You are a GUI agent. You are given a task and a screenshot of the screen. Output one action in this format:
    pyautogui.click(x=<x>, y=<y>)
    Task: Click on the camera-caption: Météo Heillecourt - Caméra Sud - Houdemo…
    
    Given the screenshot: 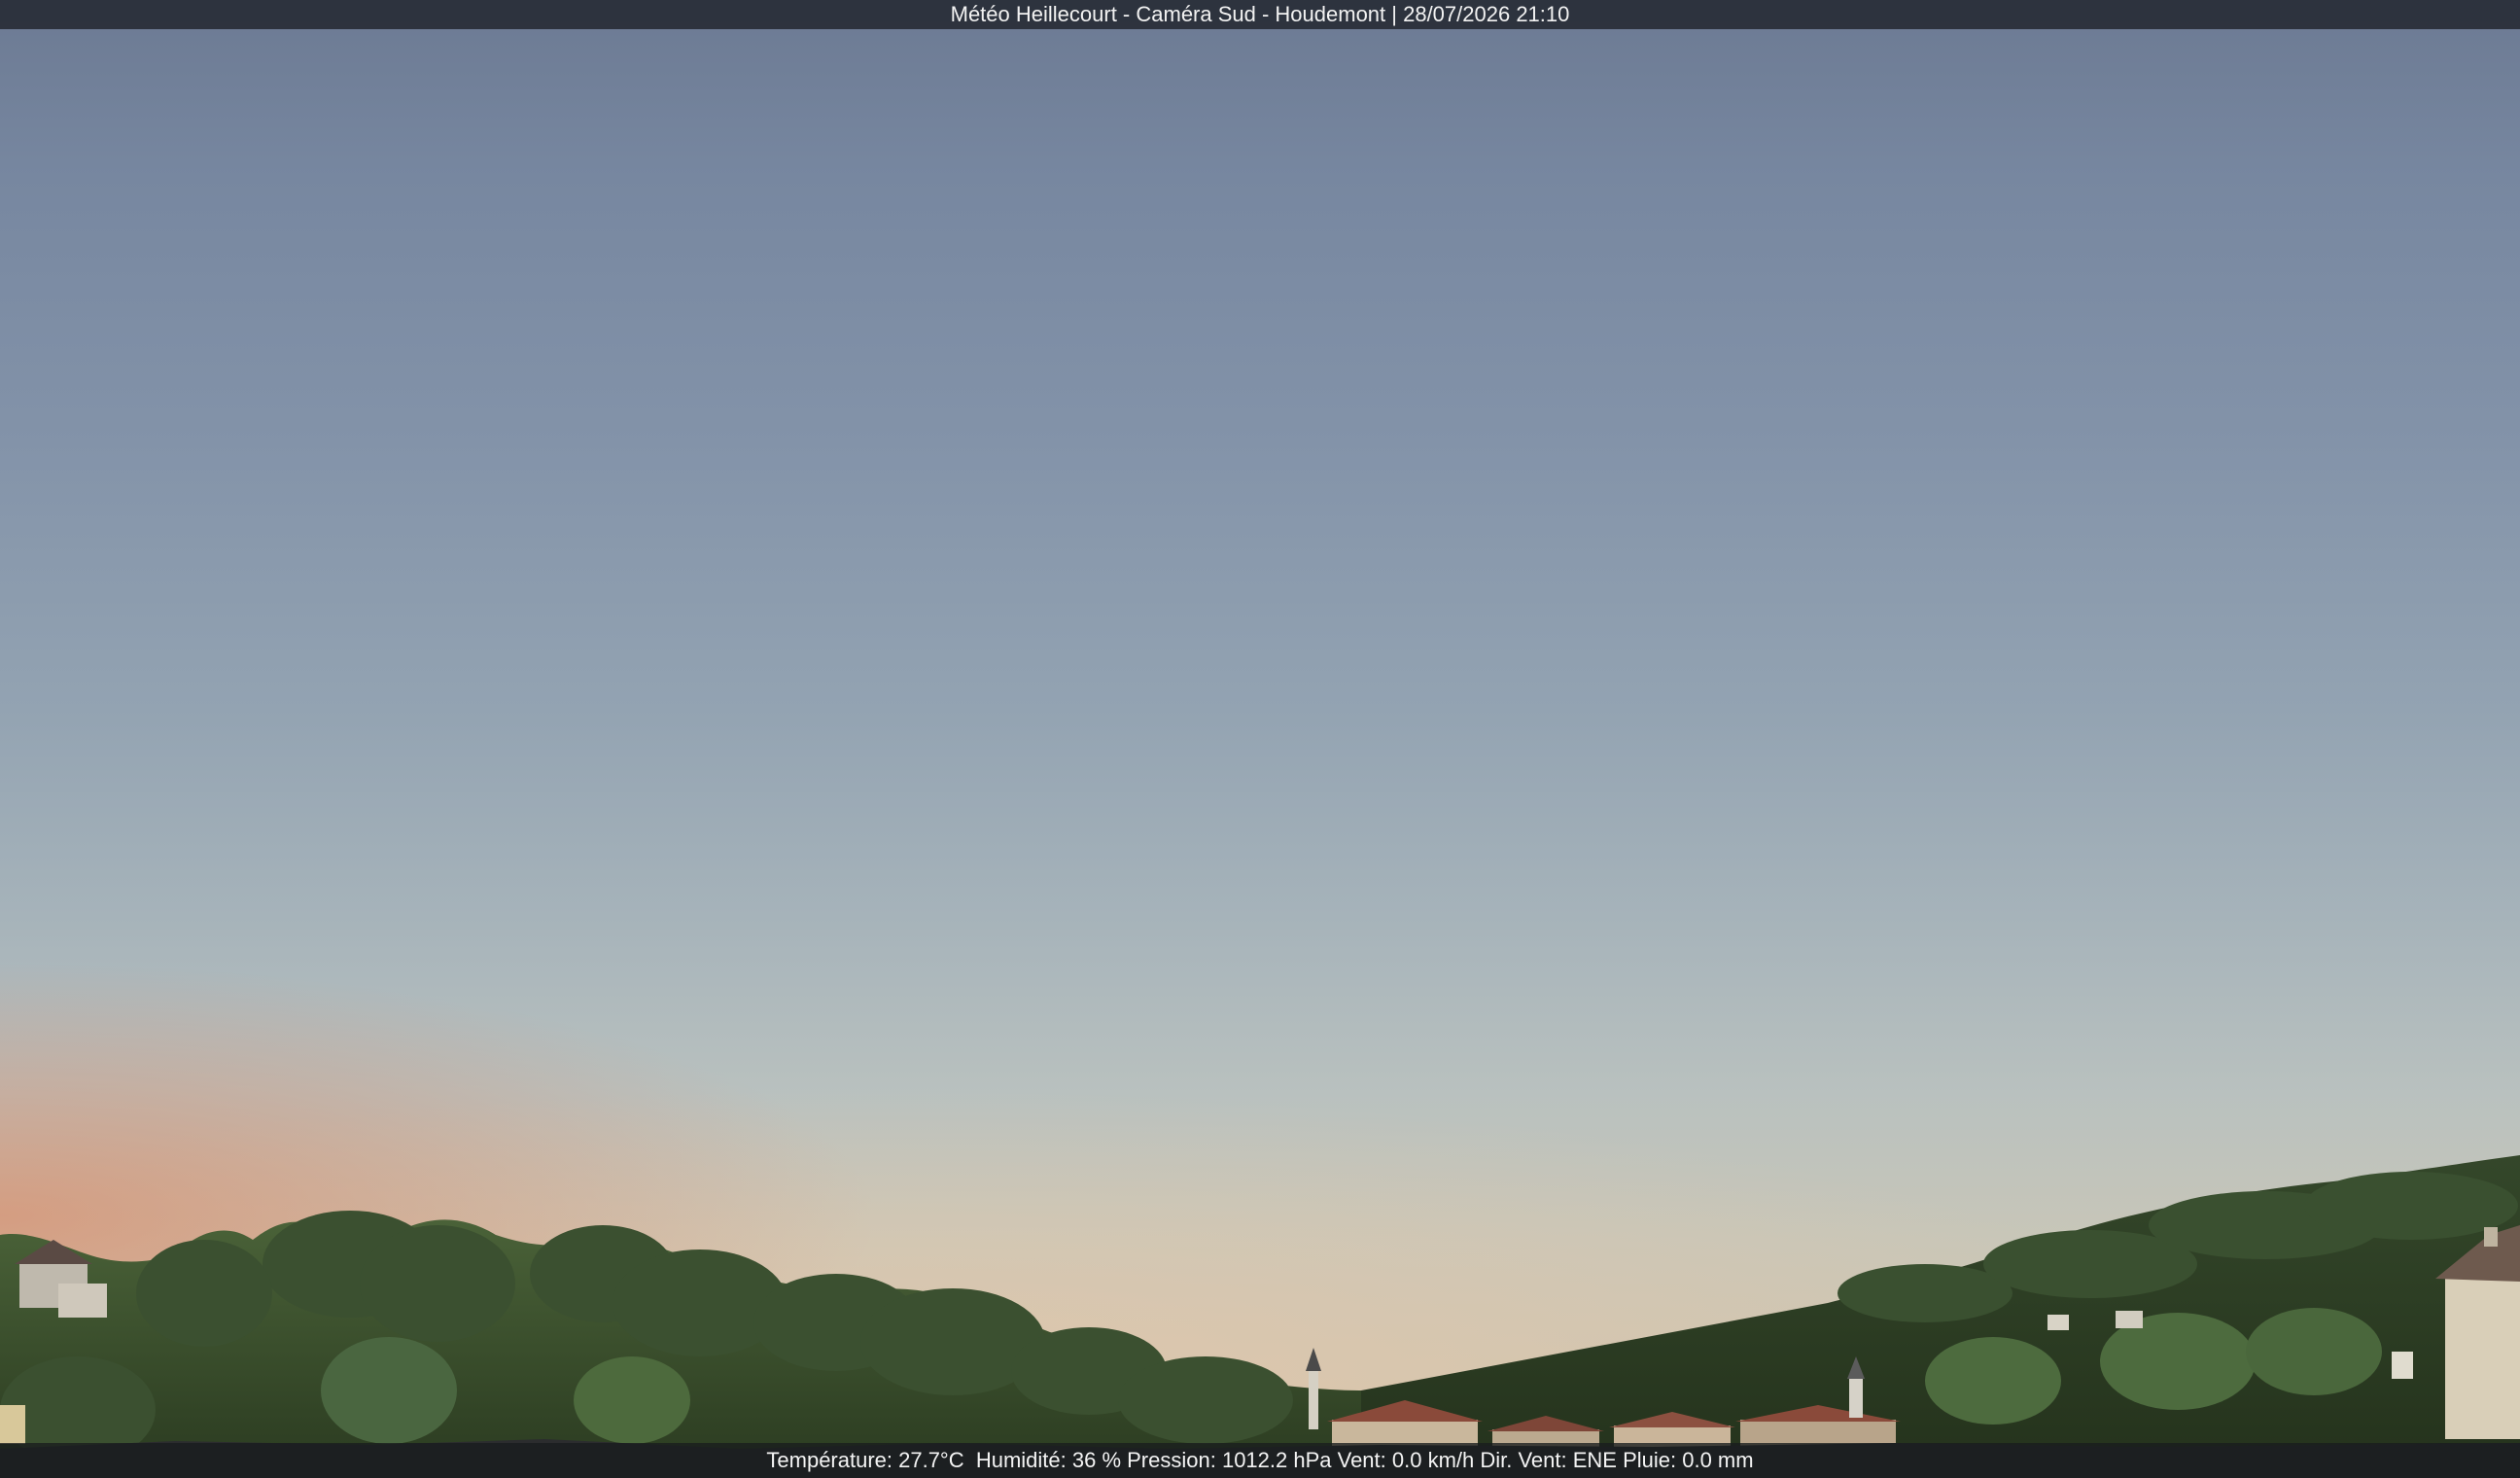 What is the action you would take?
    pyautogui.click(x=1260, y=14)
    